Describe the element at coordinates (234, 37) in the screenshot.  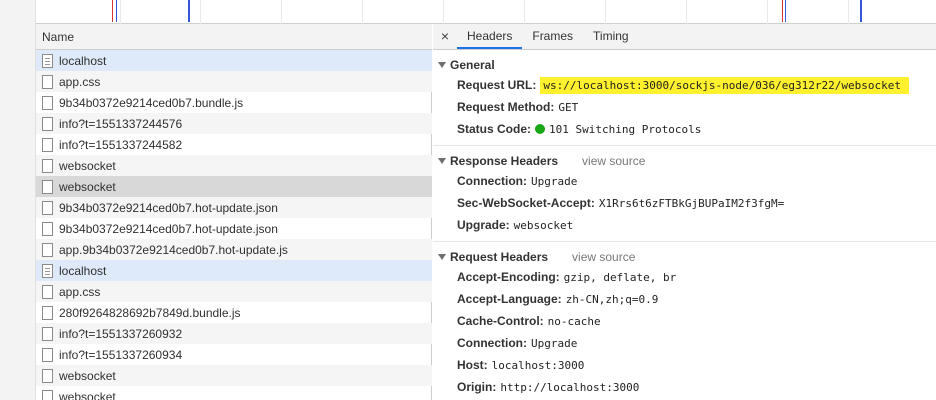
I see `name-column-header: Name` at that location.